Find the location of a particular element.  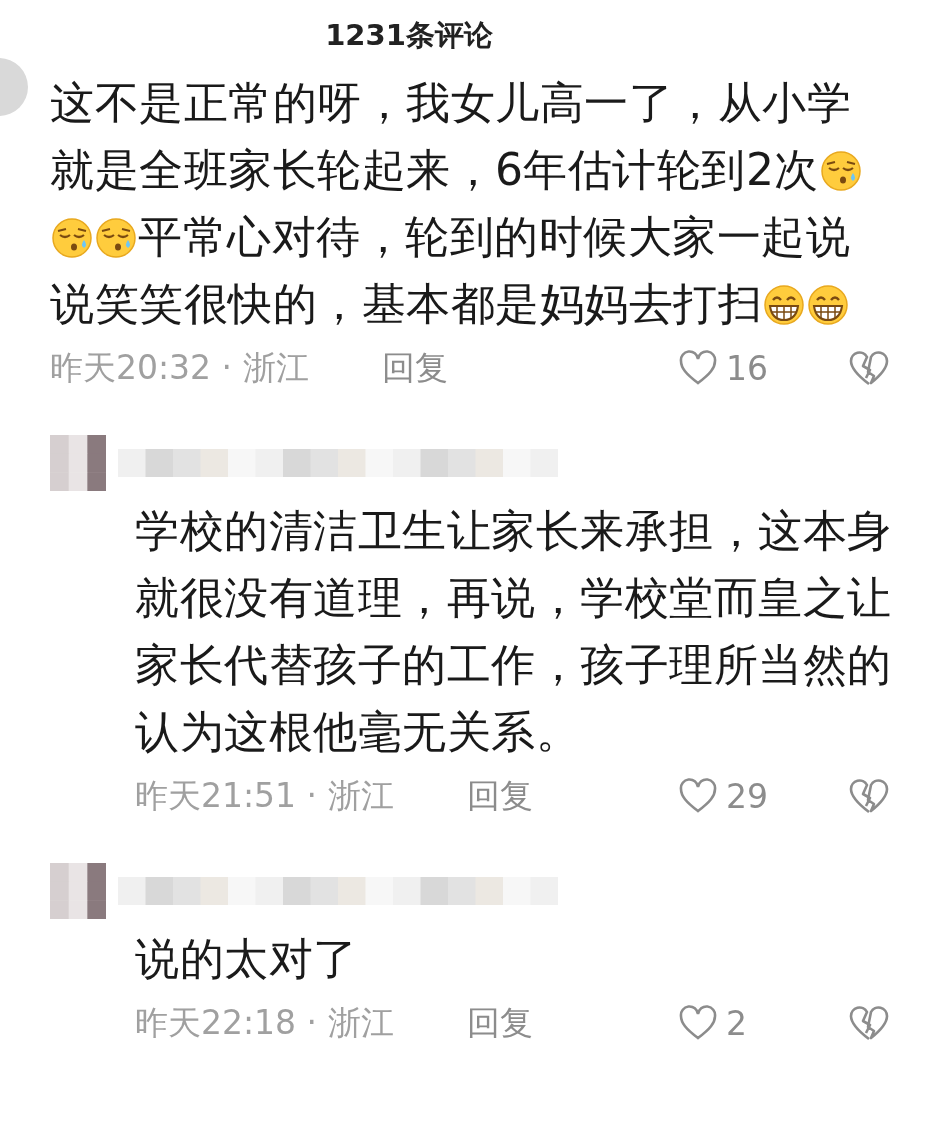

comment-text: 平常心对待，轮到的时候大家一起说 is located at coordinates (494, 237).